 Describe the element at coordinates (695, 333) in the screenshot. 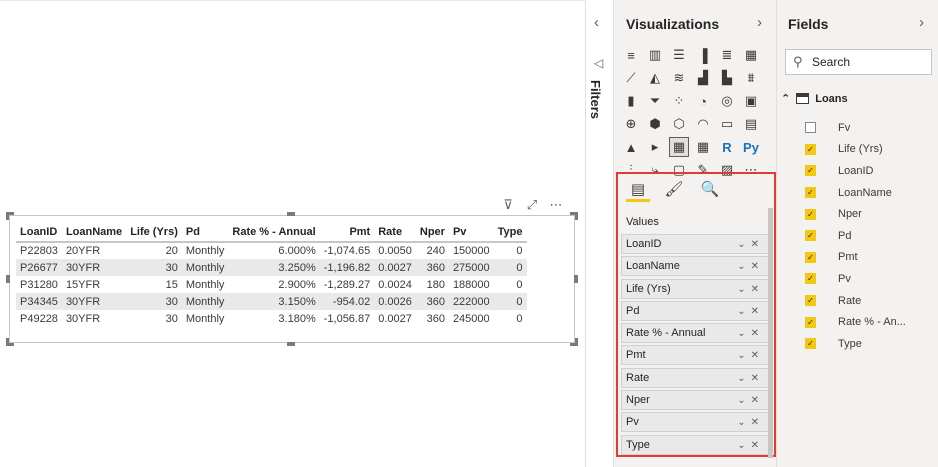

I see `value-field-pill: Rate % - Annual ⌄✕` at that location.